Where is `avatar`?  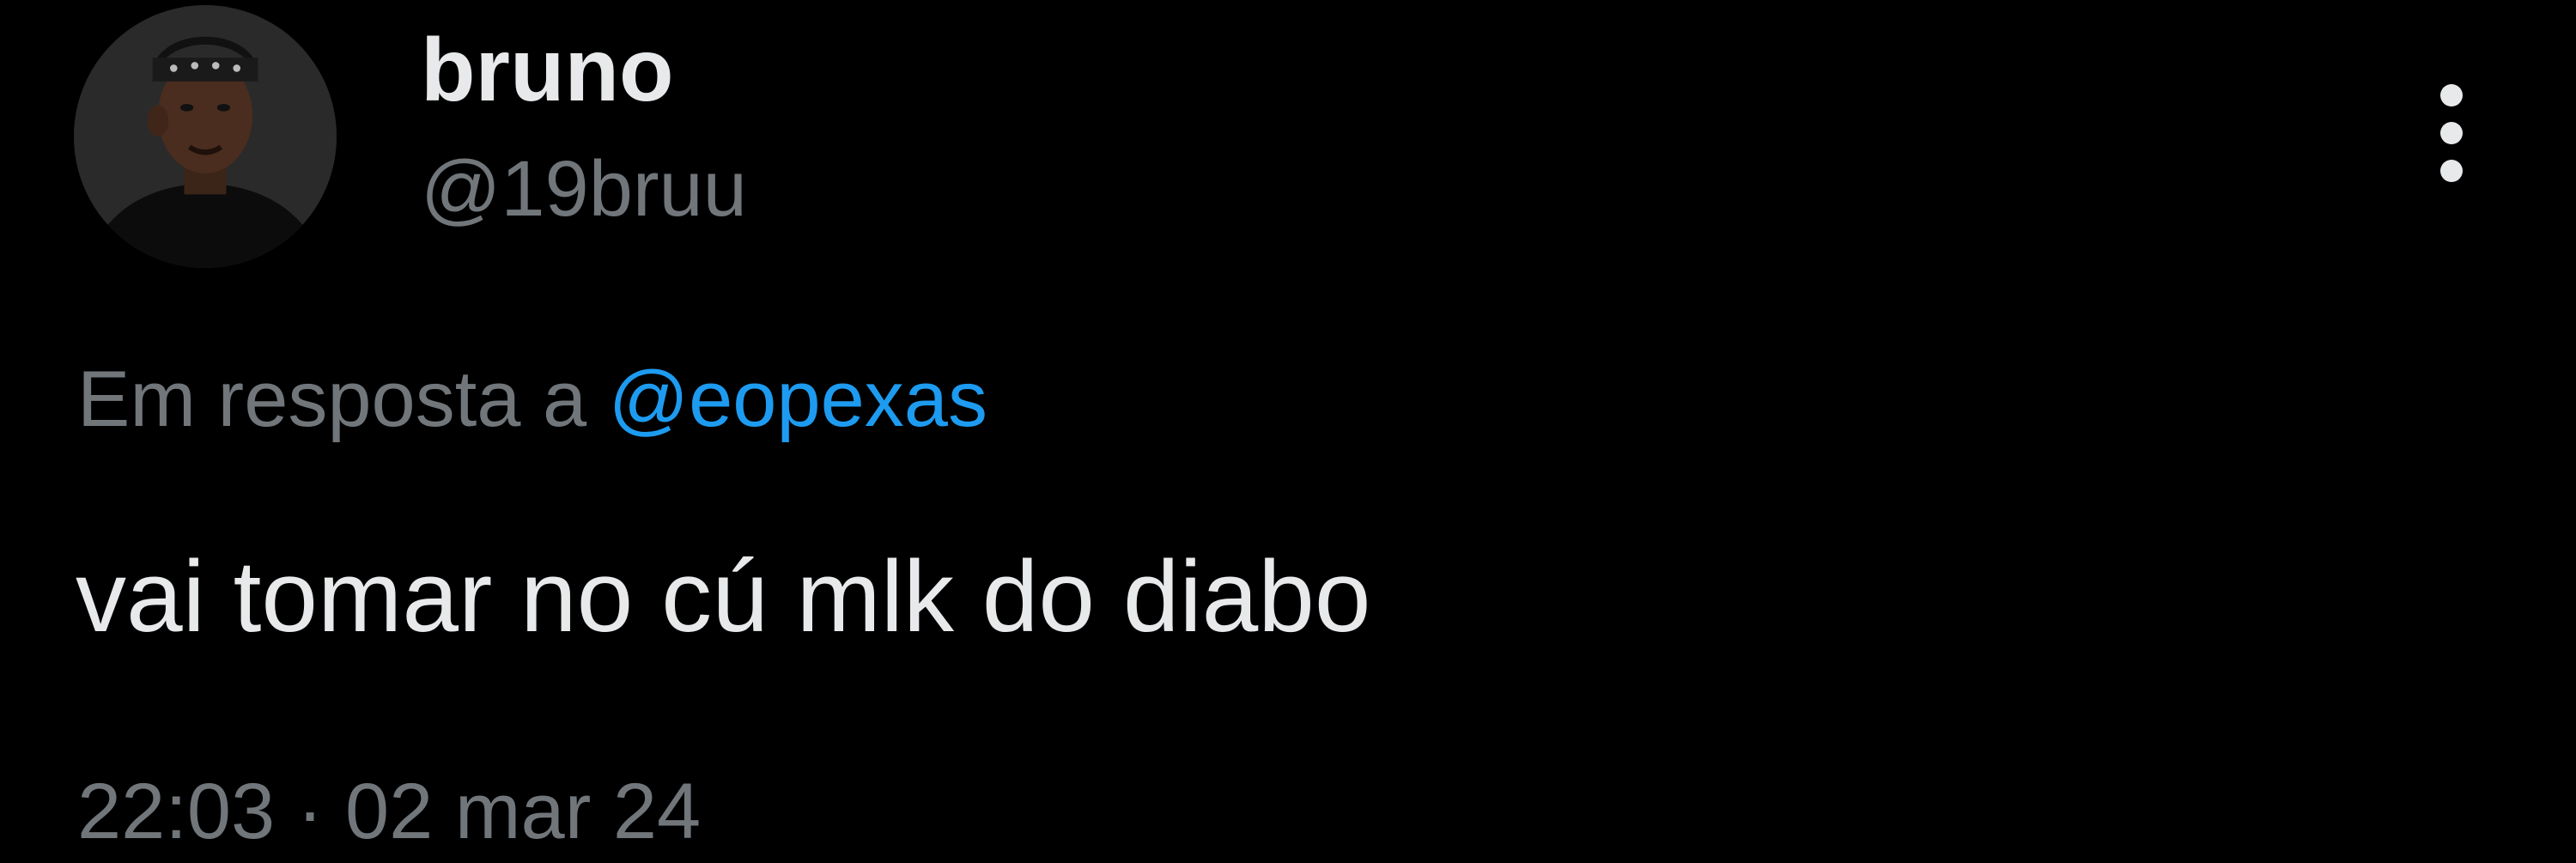 avatar is located at coordinates (206, 136).